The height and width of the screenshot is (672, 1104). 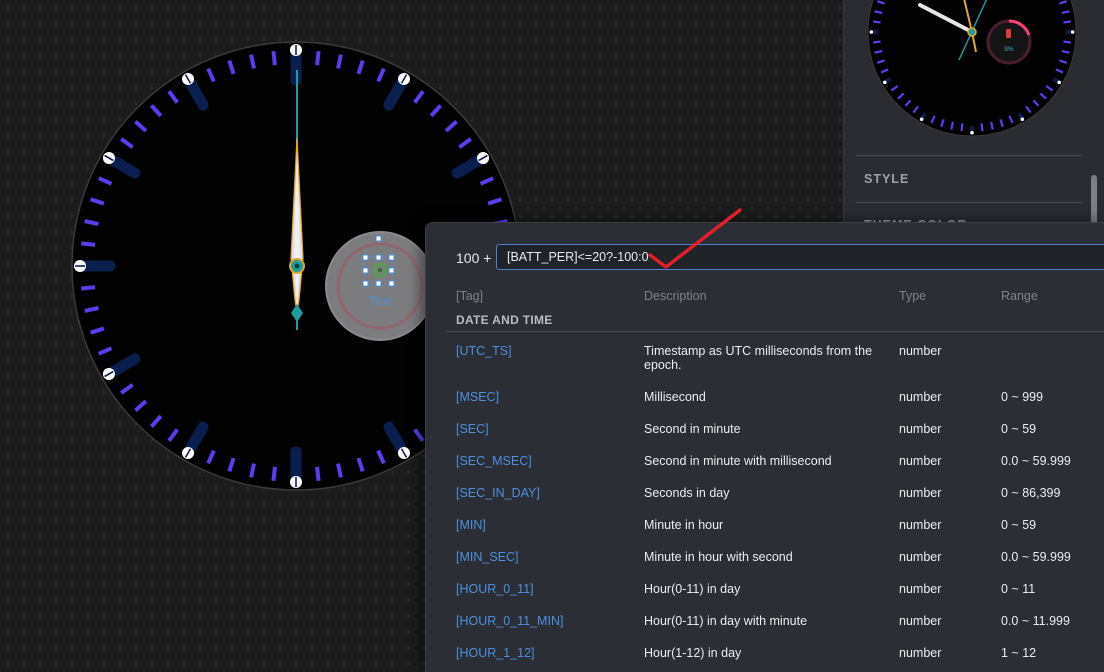 What do you see at coordinates (498, 493) in the screenshot?
I see `tag-cell: [SEC_IN_DAY]` at bounding box center [498, 493].